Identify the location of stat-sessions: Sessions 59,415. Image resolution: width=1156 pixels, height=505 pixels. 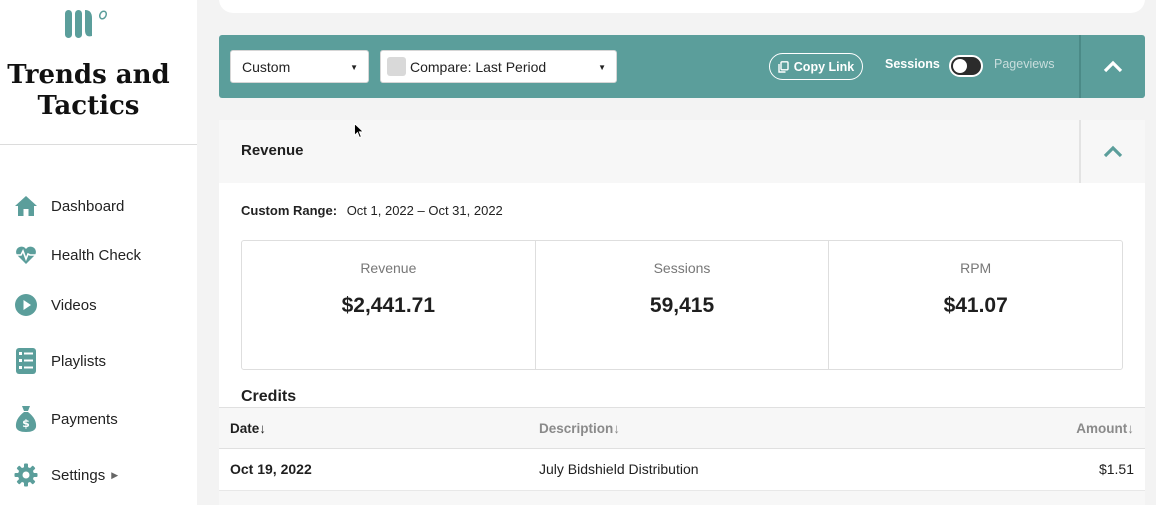
(683, 305).